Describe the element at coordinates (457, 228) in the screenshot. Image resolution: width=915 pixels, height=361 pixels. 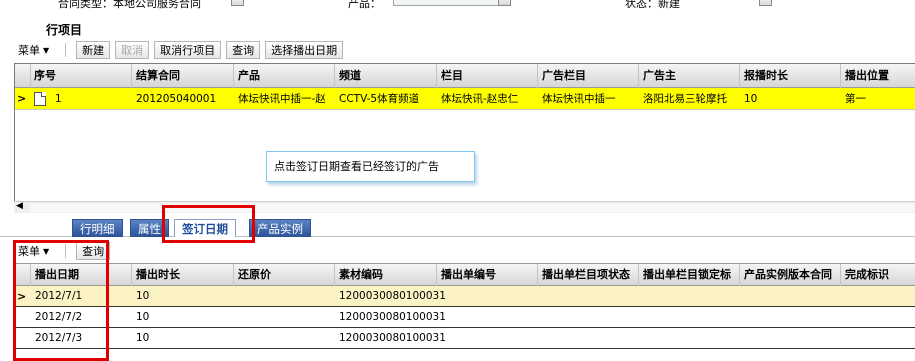
I see `detail-tabs: 行明细 属性 签订日期 产品实例` at that location.